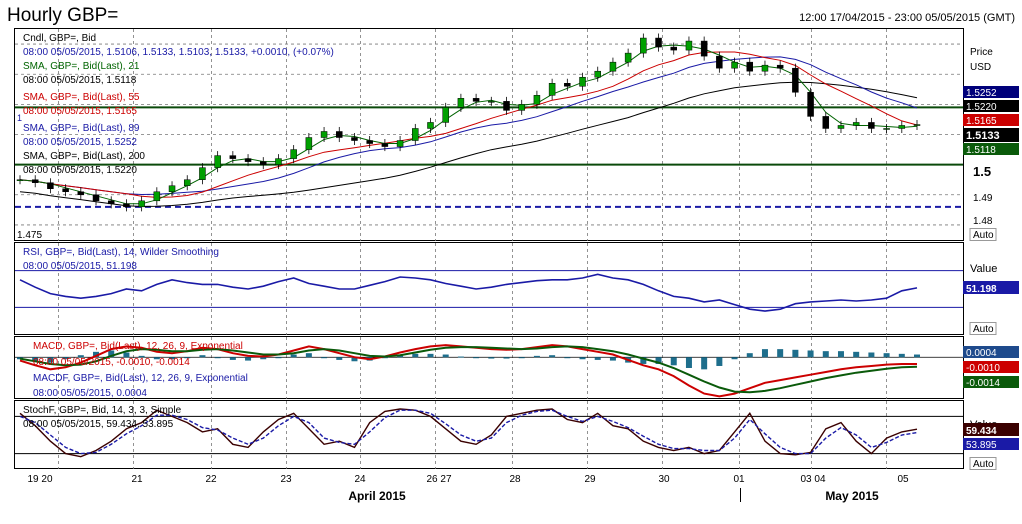  I want to click on badge-sma21-label: 1.5118, so click(981, 150).